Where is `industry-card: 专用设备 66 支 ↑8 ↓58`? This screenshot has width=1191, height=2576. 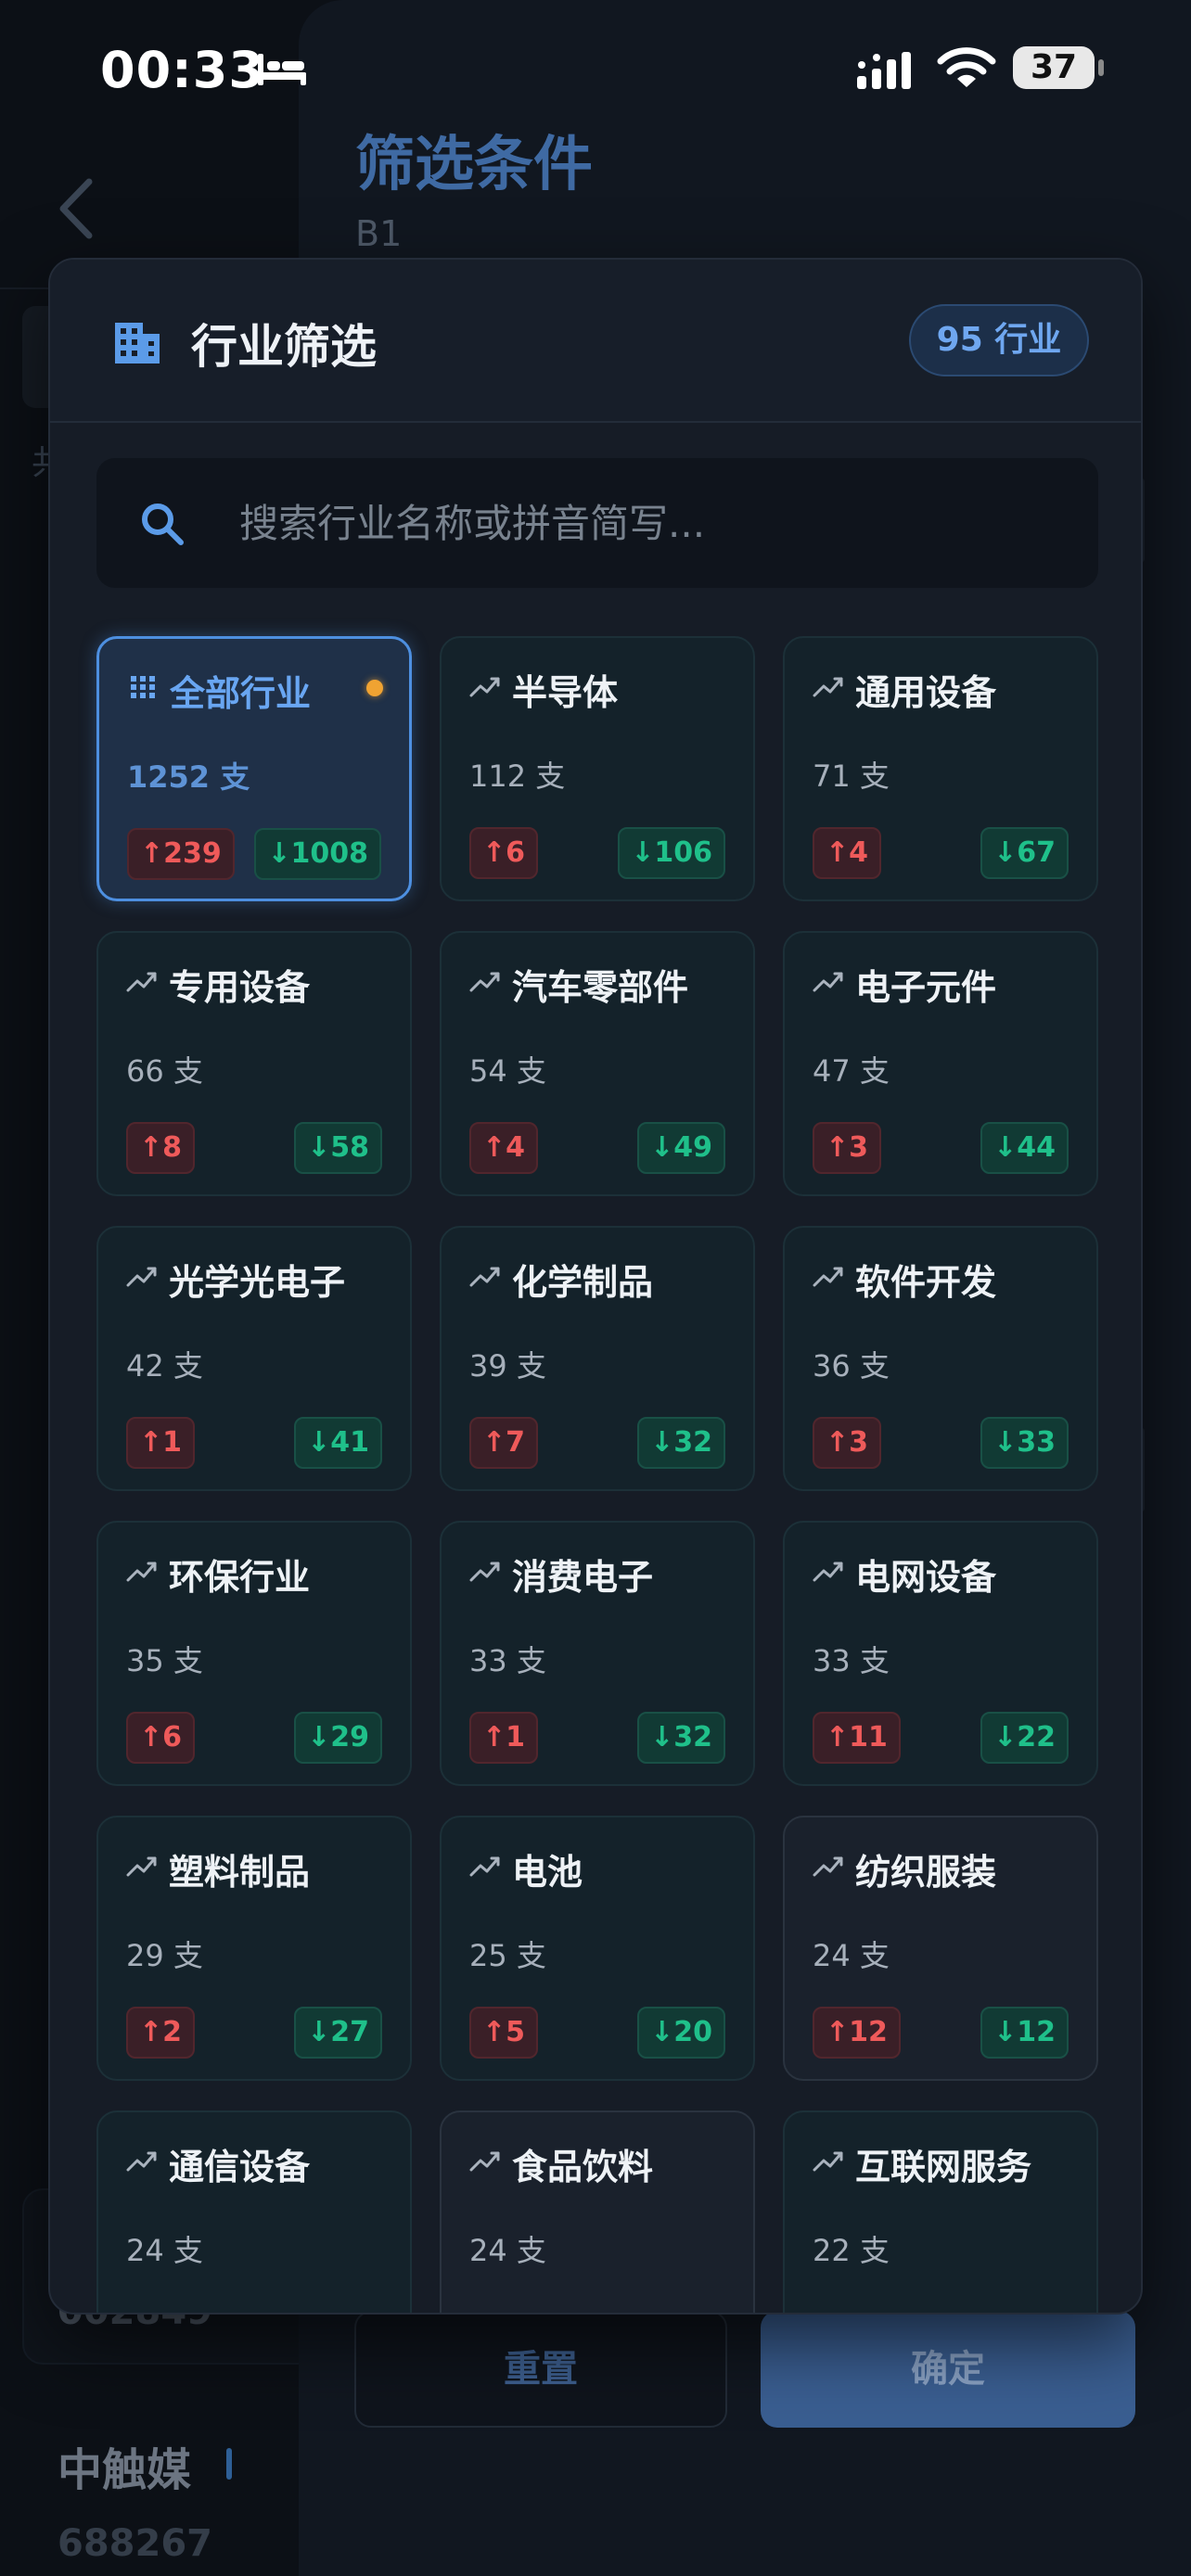
industry-card: 专用设备 66 支 ↑8 ↓58 is located at coordinates (254, 1063).